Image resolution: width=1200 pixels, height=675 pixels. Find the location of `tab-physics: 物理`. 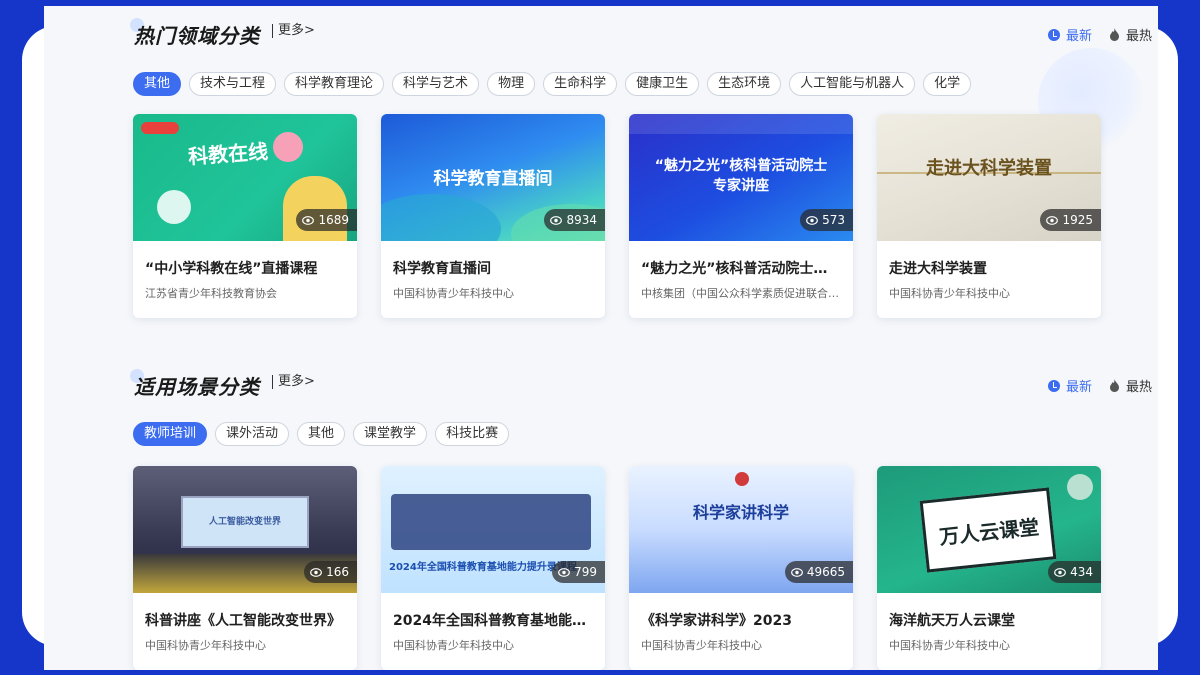

tab-physics: 物理 is located at coordinates (511, 84).